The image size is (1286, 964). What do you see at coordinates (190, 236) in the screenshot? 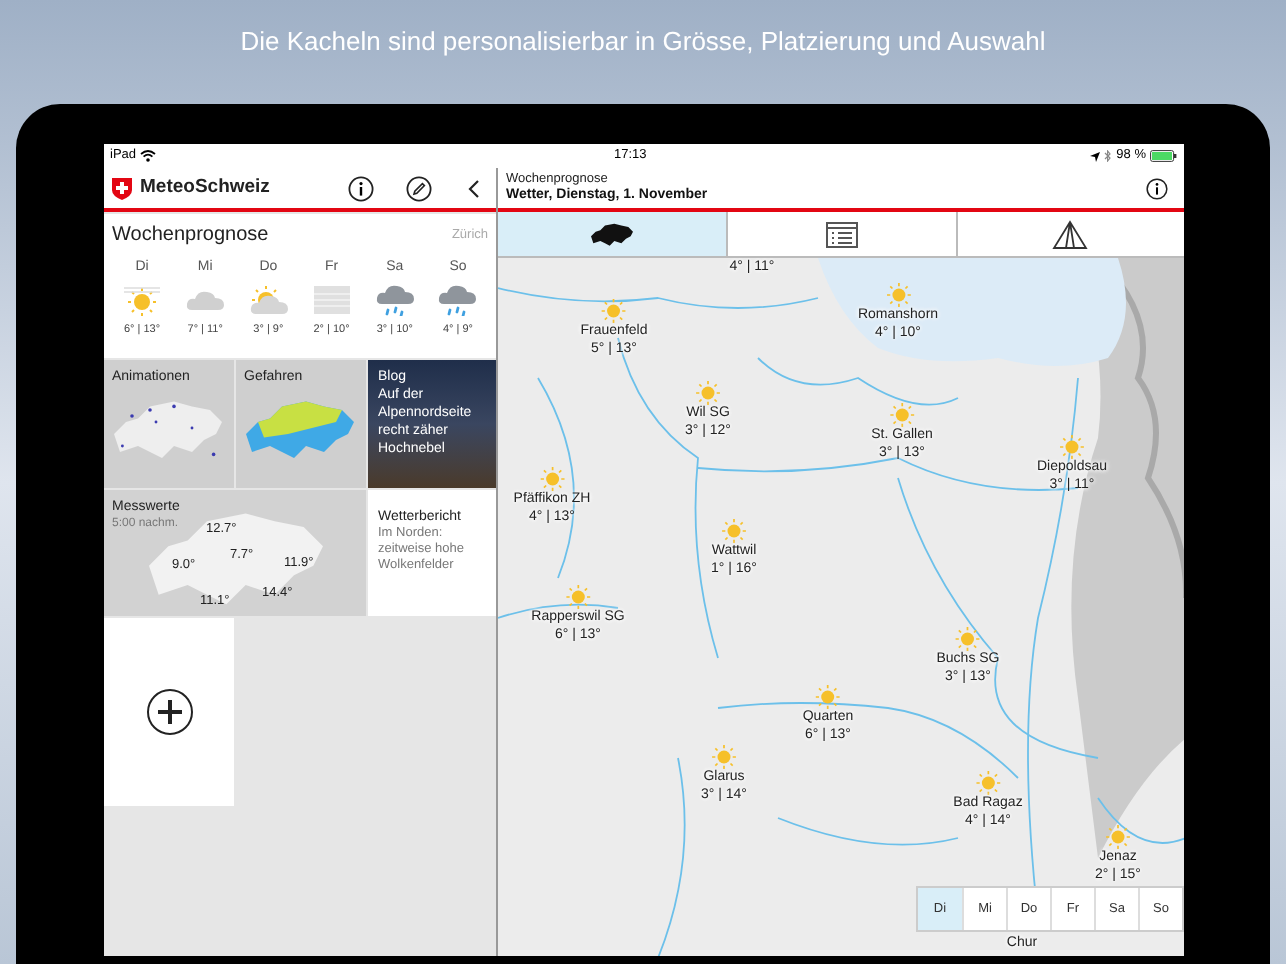
I see `card-title: Wochenprognose` at bounding box center [190, 236].